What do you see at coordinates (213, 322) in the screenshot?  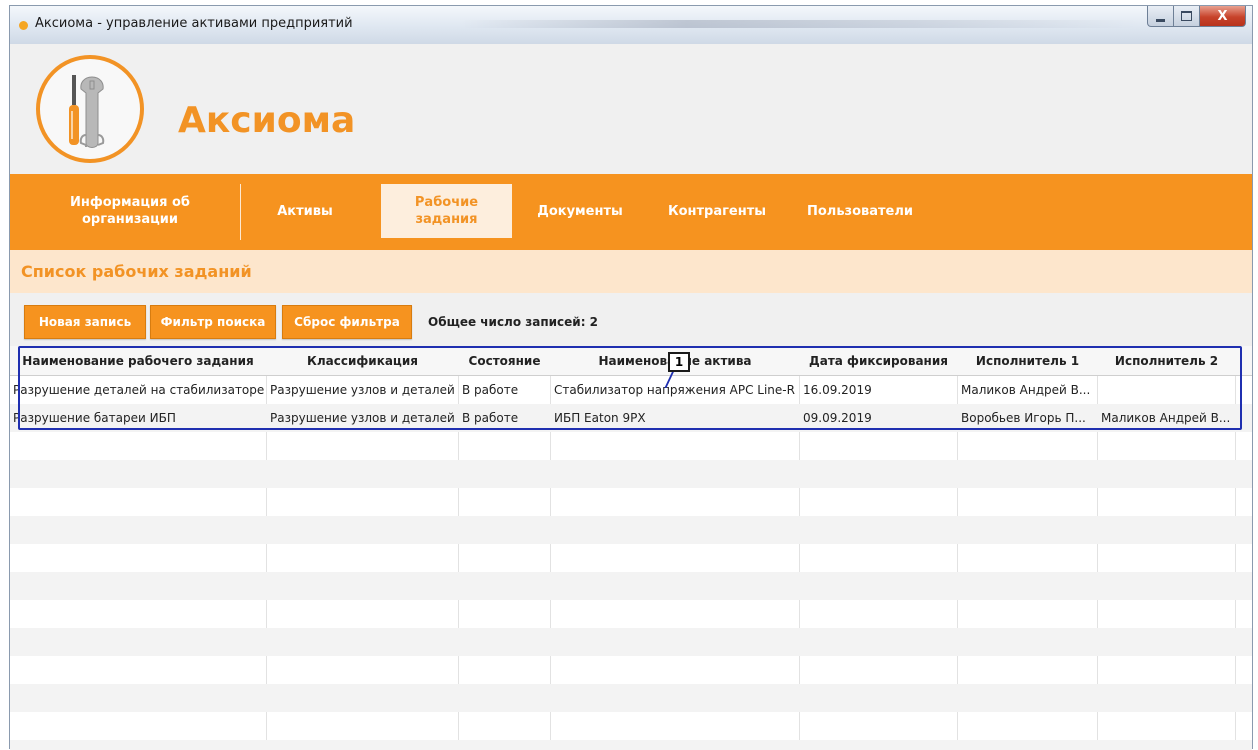 I see `search-filter-button: Фильтр поиска` at bounding box center [213, 322].